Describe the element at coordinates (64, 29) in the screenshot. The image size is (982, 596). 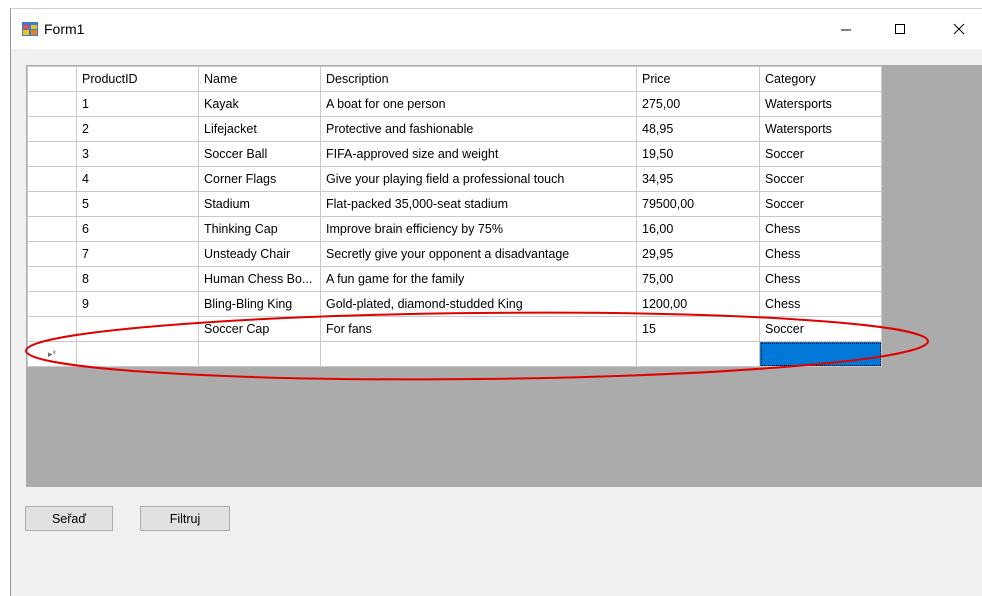
I see `window-title: Form1` at that location.